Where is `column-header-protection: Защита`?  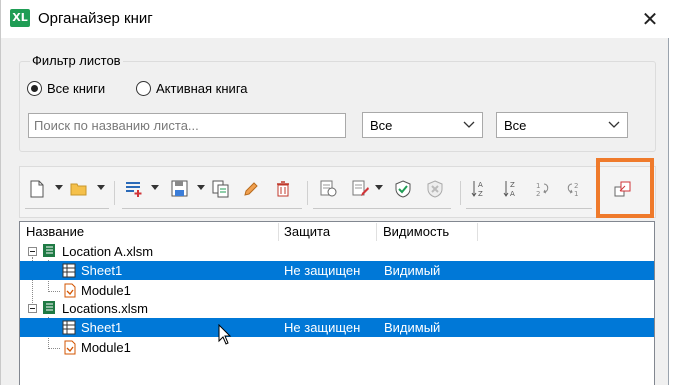 column-header-protection: Защита is located at coordinates (327, 231).